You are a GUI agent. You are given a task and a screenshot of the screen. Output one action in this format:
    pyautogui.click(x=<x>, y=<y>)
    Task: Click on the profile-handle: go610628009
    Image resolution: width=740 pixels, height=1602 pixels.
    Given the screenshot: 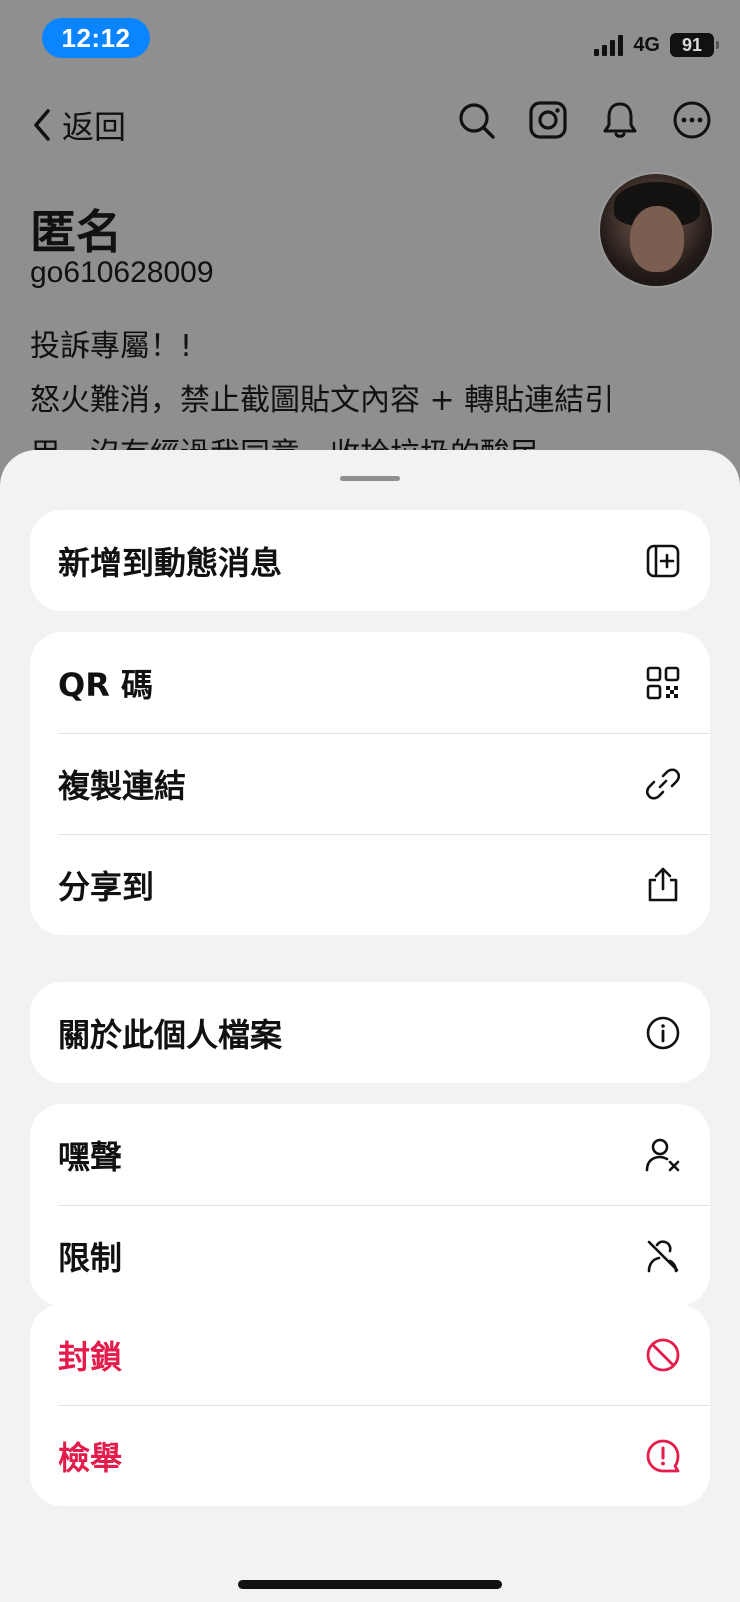 What is the action you would take?
    pyautogui.click(x=122, y=272)
    